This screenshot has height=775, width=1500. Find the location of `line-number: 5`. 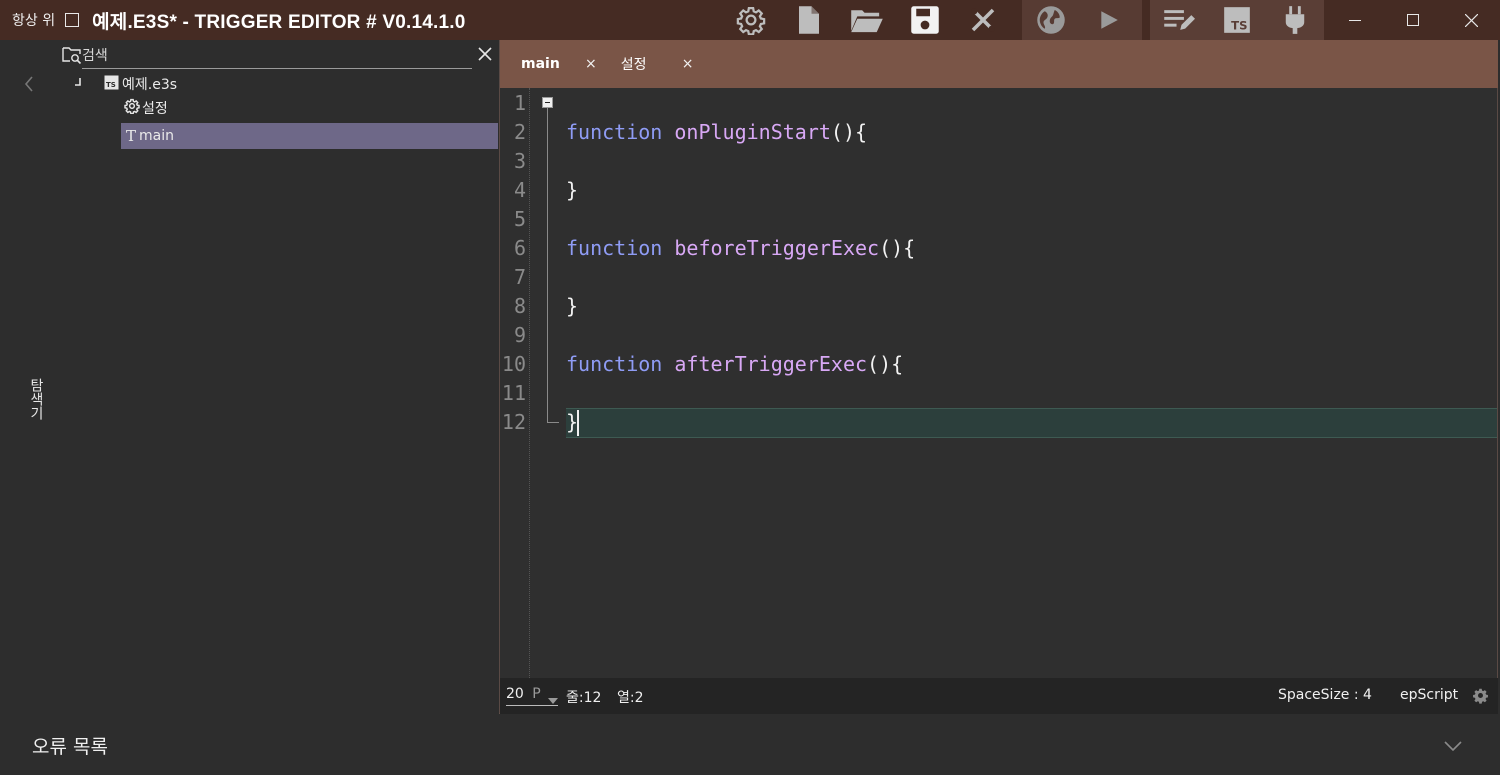

line-number: 5 is located at coordinates (519, 219).